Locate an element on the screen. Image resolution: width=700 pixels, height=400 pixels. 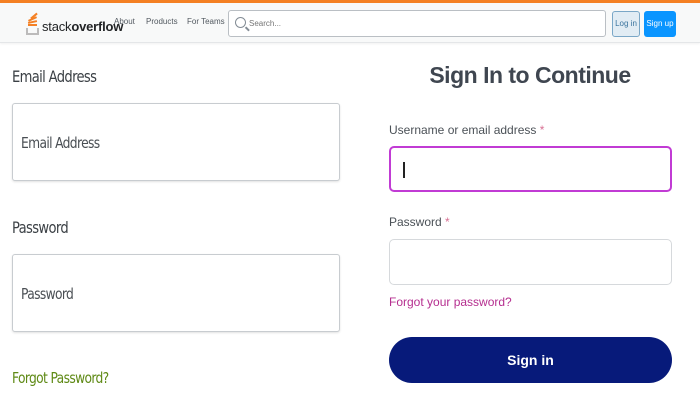
nav-about: About is located at coordinates (124, 21).